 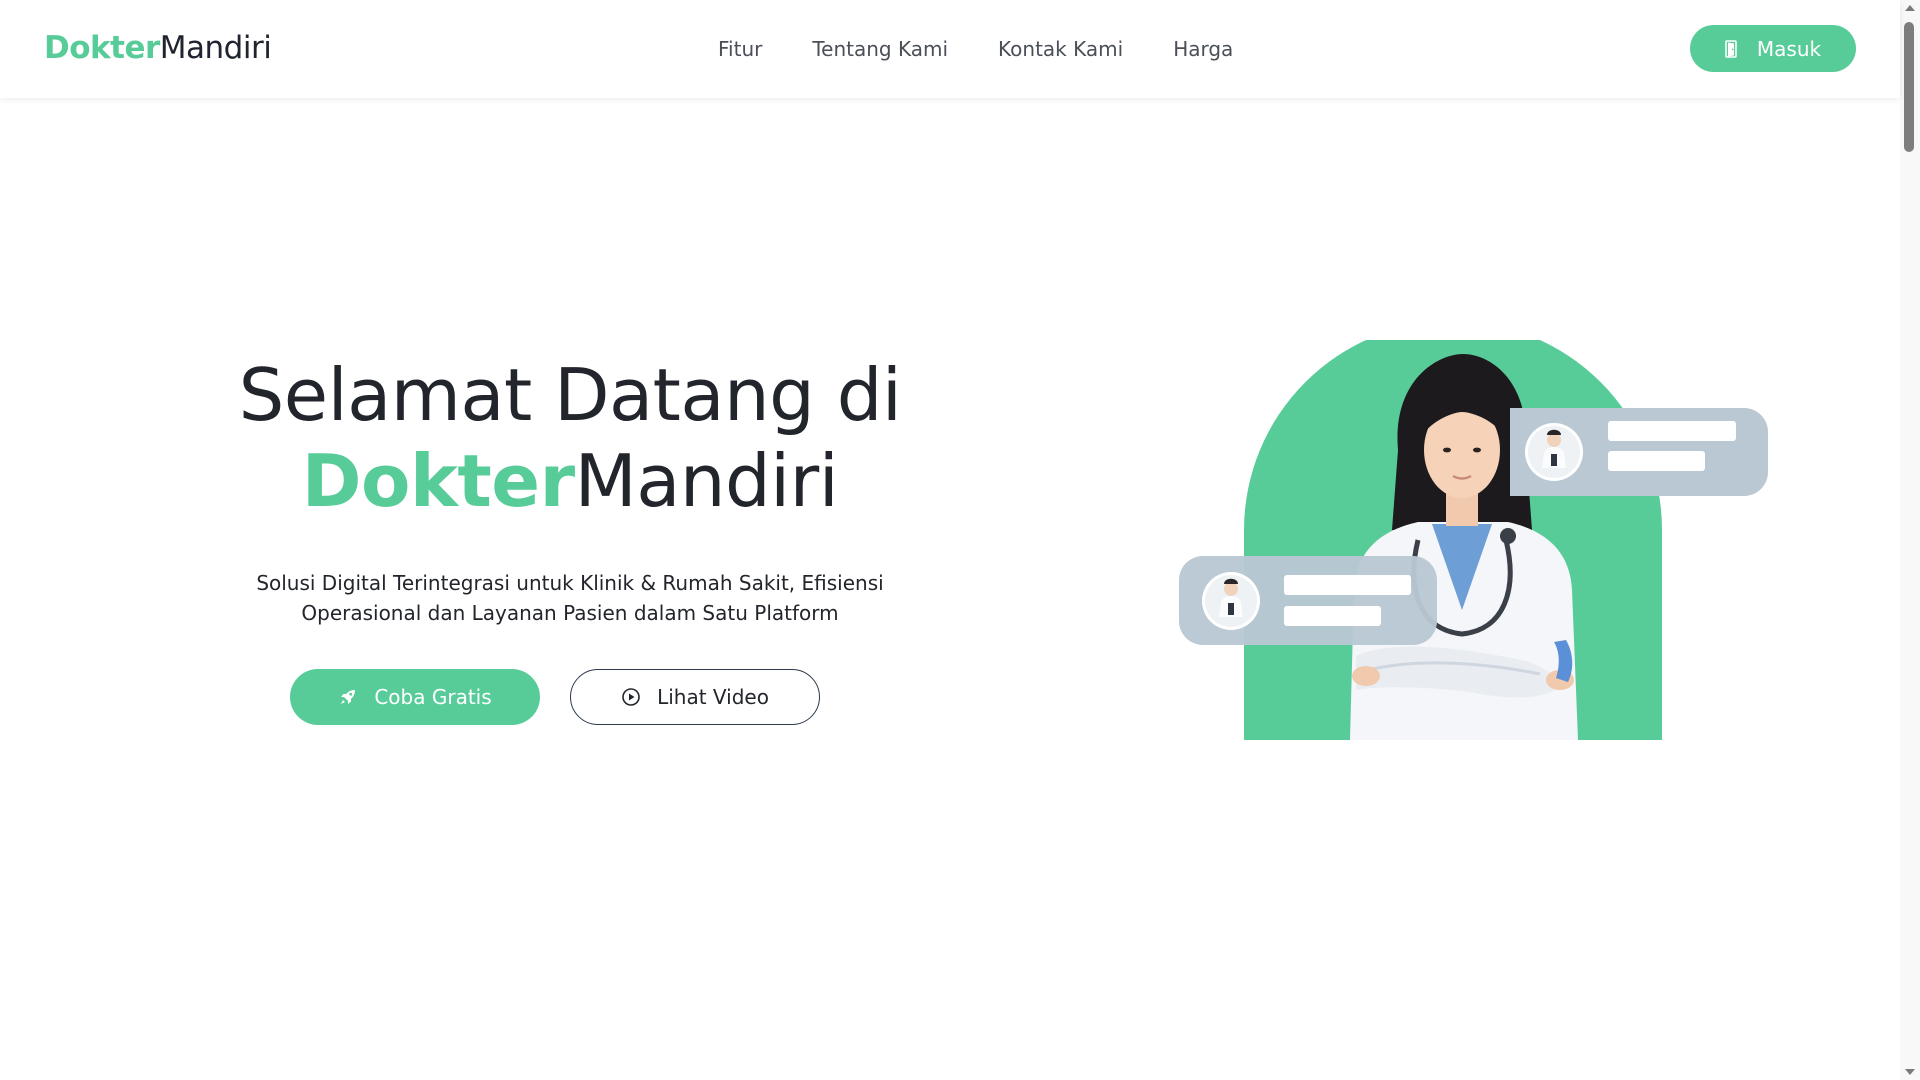 What do you see at coordinates (713, 697) in the screenshot?
I see `watch-video-label: Lihat Video` at bounding box center [713, 697].